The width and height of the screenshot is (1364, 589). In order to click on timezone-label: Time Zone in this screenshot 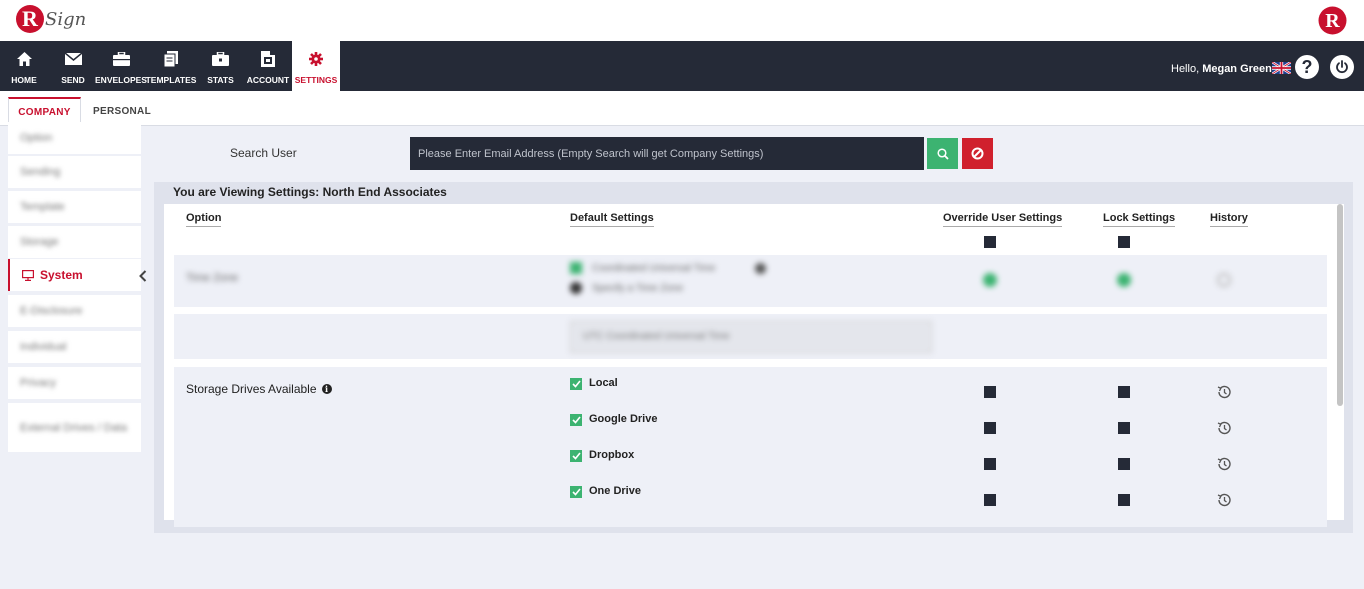, I will do `click(212, 278)`.